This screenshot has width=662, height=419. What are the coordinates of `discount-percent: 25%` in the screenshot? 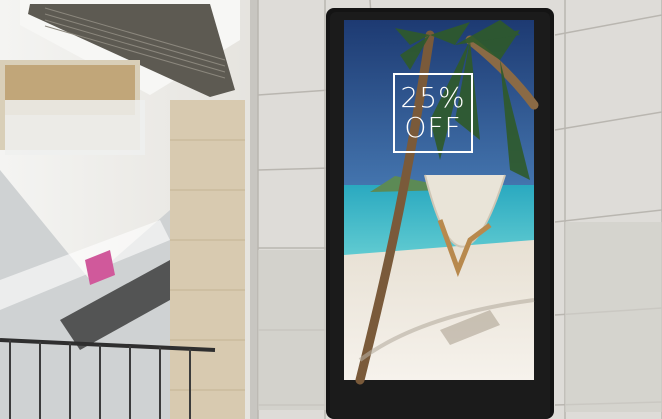 It's located at (433, 97).